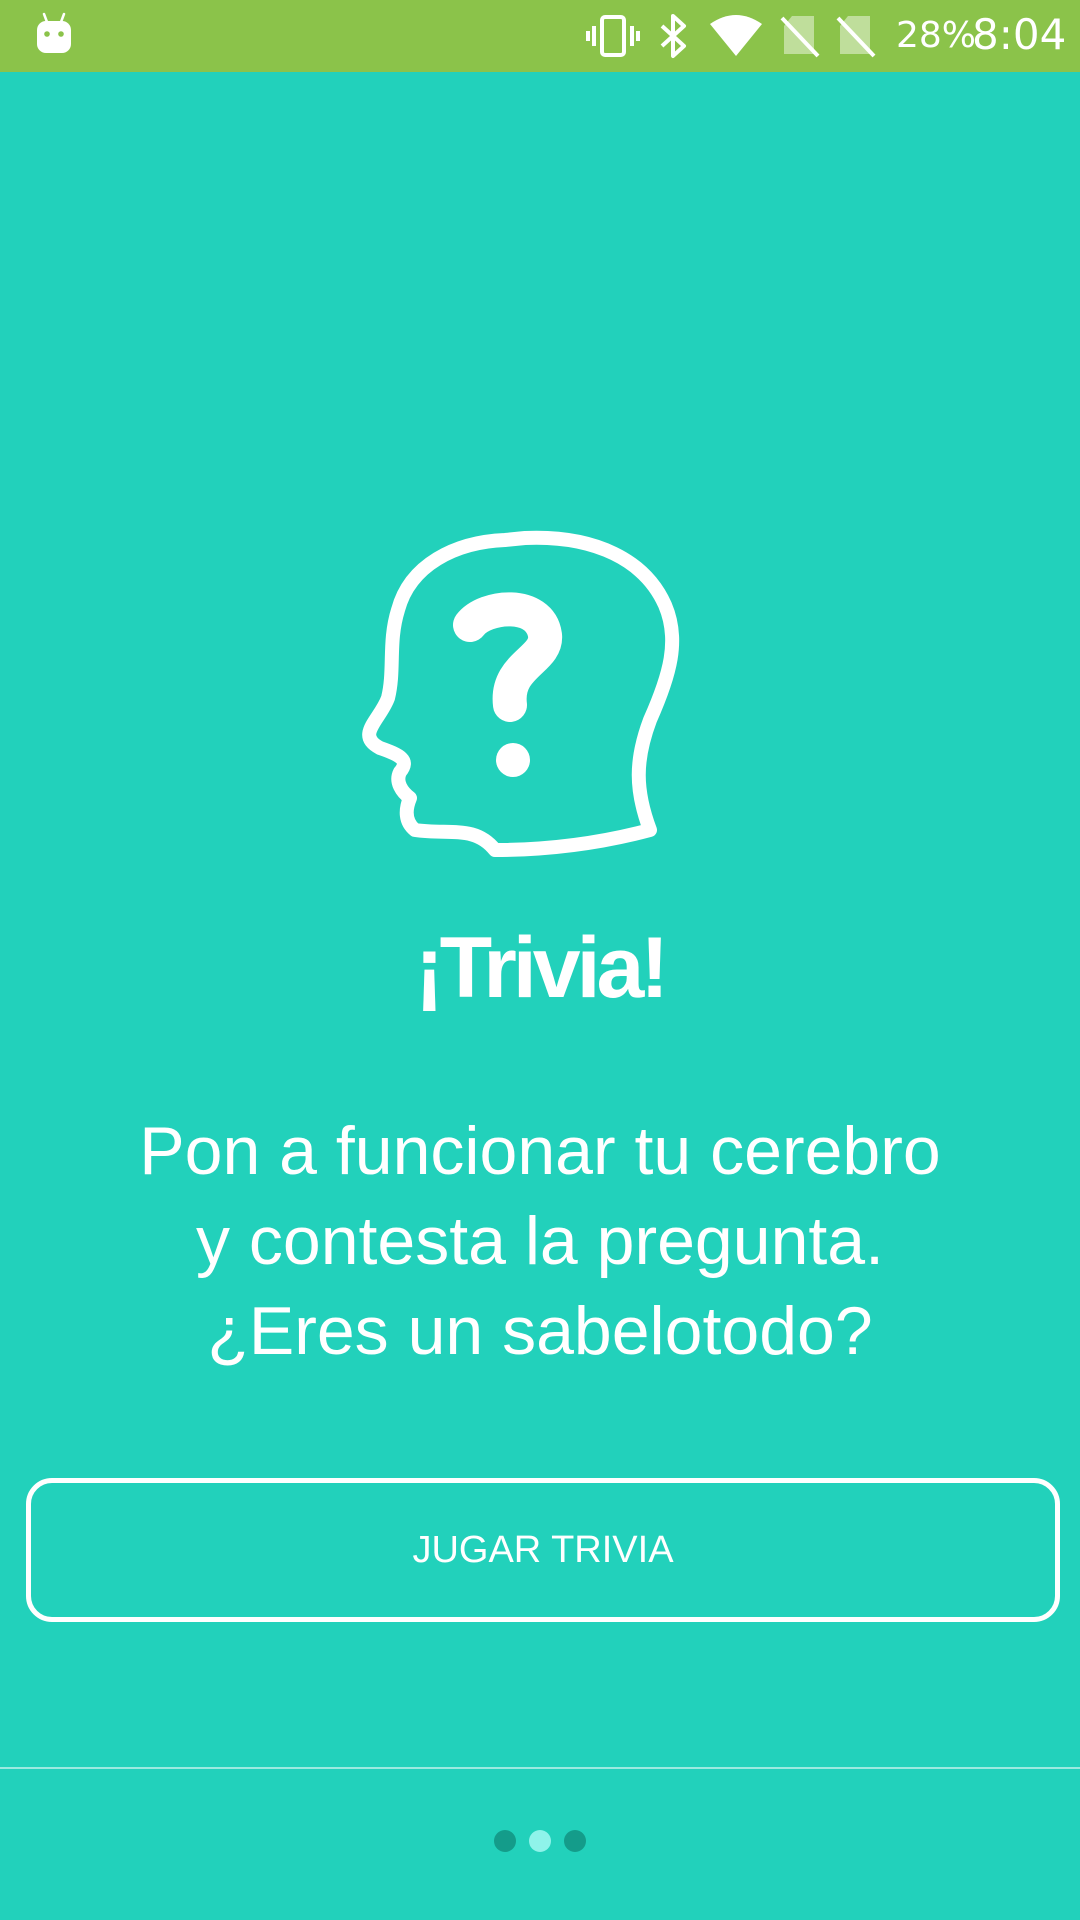 The image size is (1080, 1920). I want to click on play-trivia-button: JUGAR TRIVIA, so click(543, 1550).